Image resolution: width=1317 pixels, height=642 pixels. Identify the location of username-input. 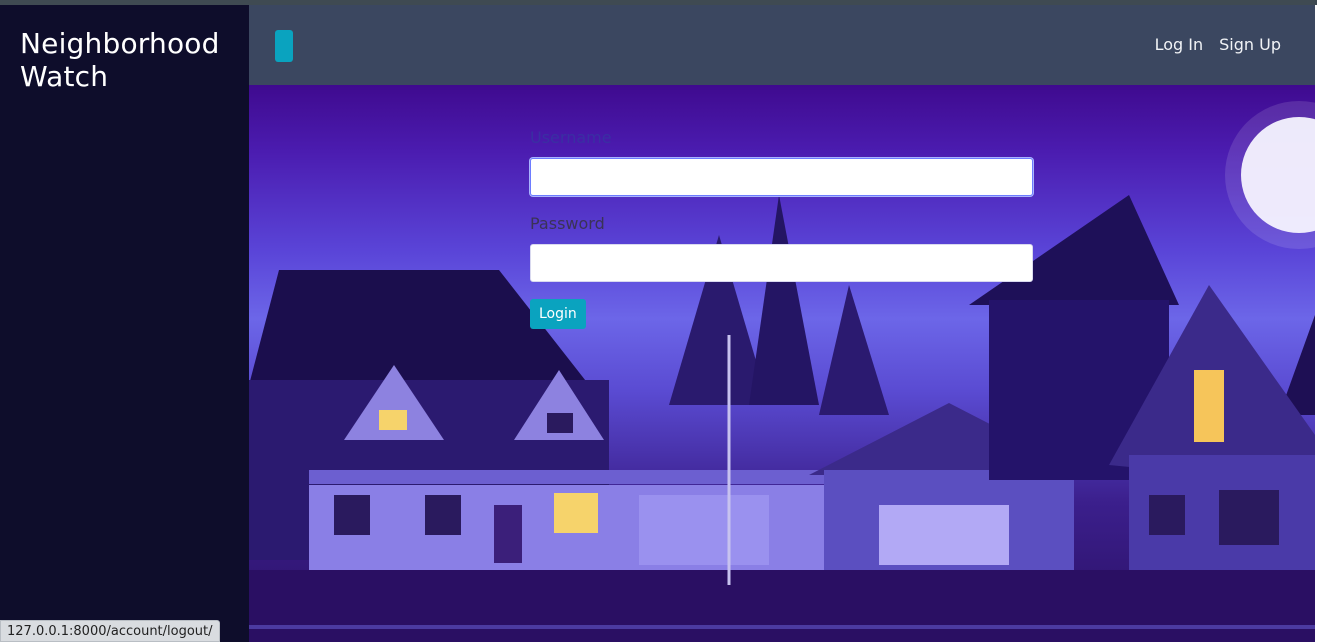
(781, 177).